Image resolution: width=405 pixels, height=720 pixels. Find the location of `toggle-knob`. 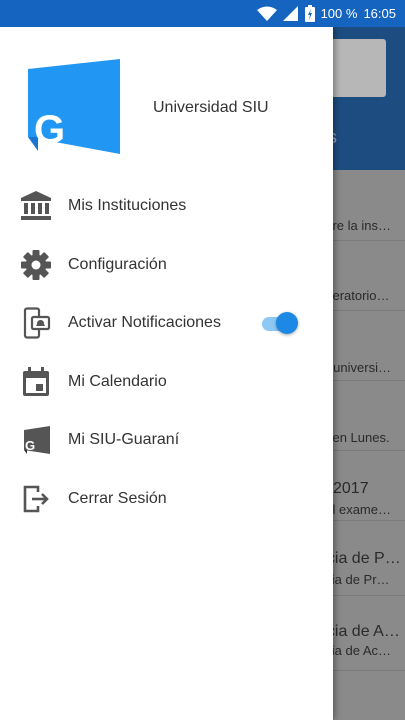

toggle-knob is located at coordinates (287, 323).